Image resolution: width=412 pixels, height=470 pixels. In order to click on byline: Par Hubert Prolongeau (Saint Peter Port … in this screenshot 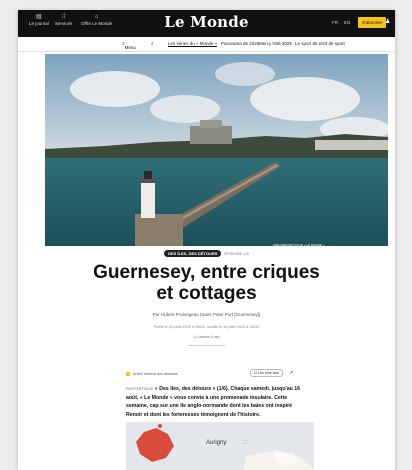, I will do `click(206, 314)`.